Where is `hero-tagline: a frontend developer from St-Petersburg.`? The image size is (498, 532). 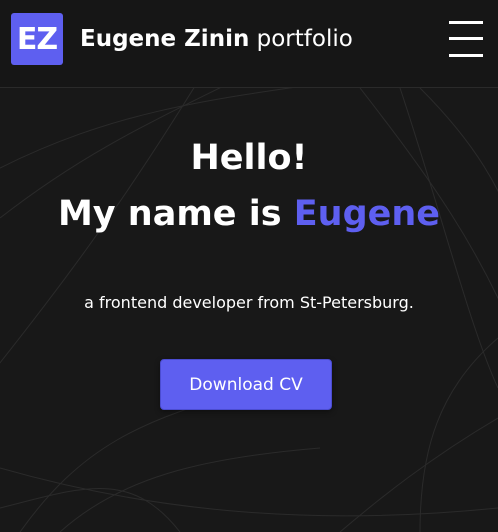 hero-tagline: a frontend developer from St-Petersburg. is located at coordinates (249, 302).